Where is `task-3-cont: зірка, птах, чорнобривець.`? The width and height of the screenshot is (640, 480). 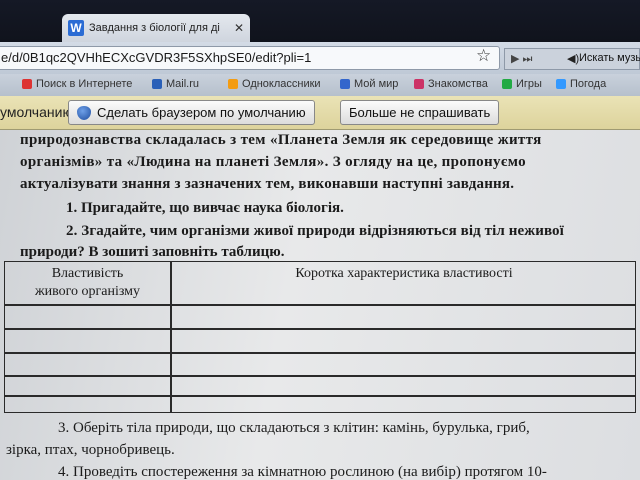 task-3-cont: зірка, птах, чорнобривець. is located at coordinates (90, 450).